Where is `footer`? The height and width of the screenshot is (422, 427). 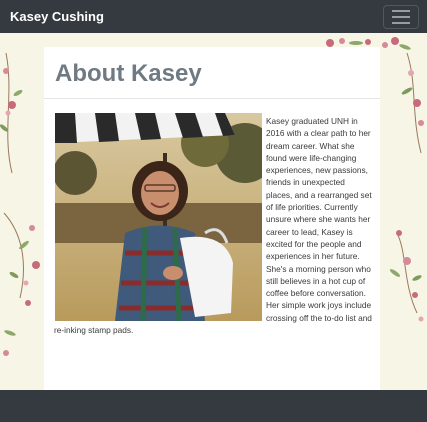 footer is located at coordinates (213, 406).